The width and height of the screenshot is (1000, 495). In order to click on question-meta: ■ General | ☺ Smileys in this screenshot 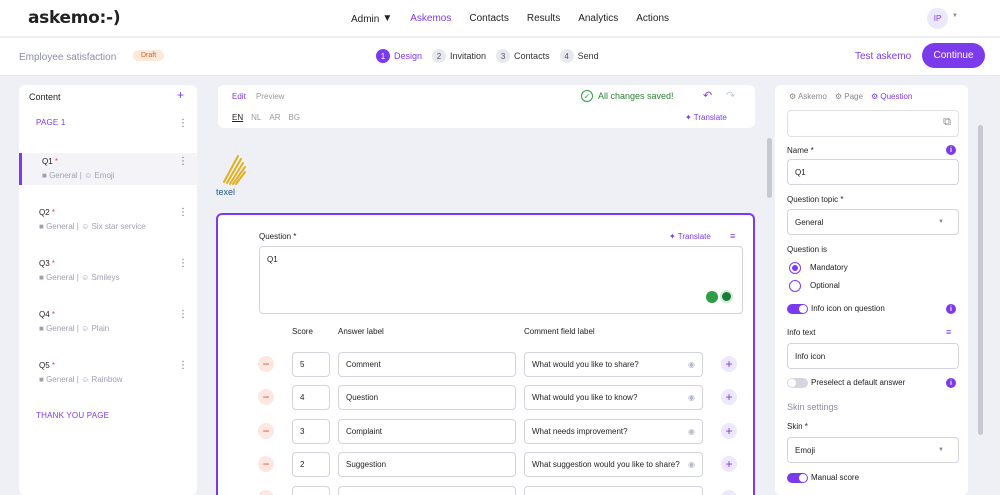, I will do `click(79, 277)`.